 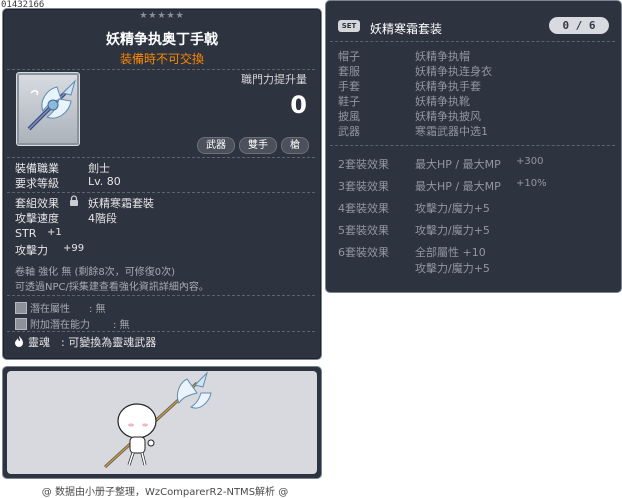 I want to click on character-preview-panel, so click(x=162, y=422).